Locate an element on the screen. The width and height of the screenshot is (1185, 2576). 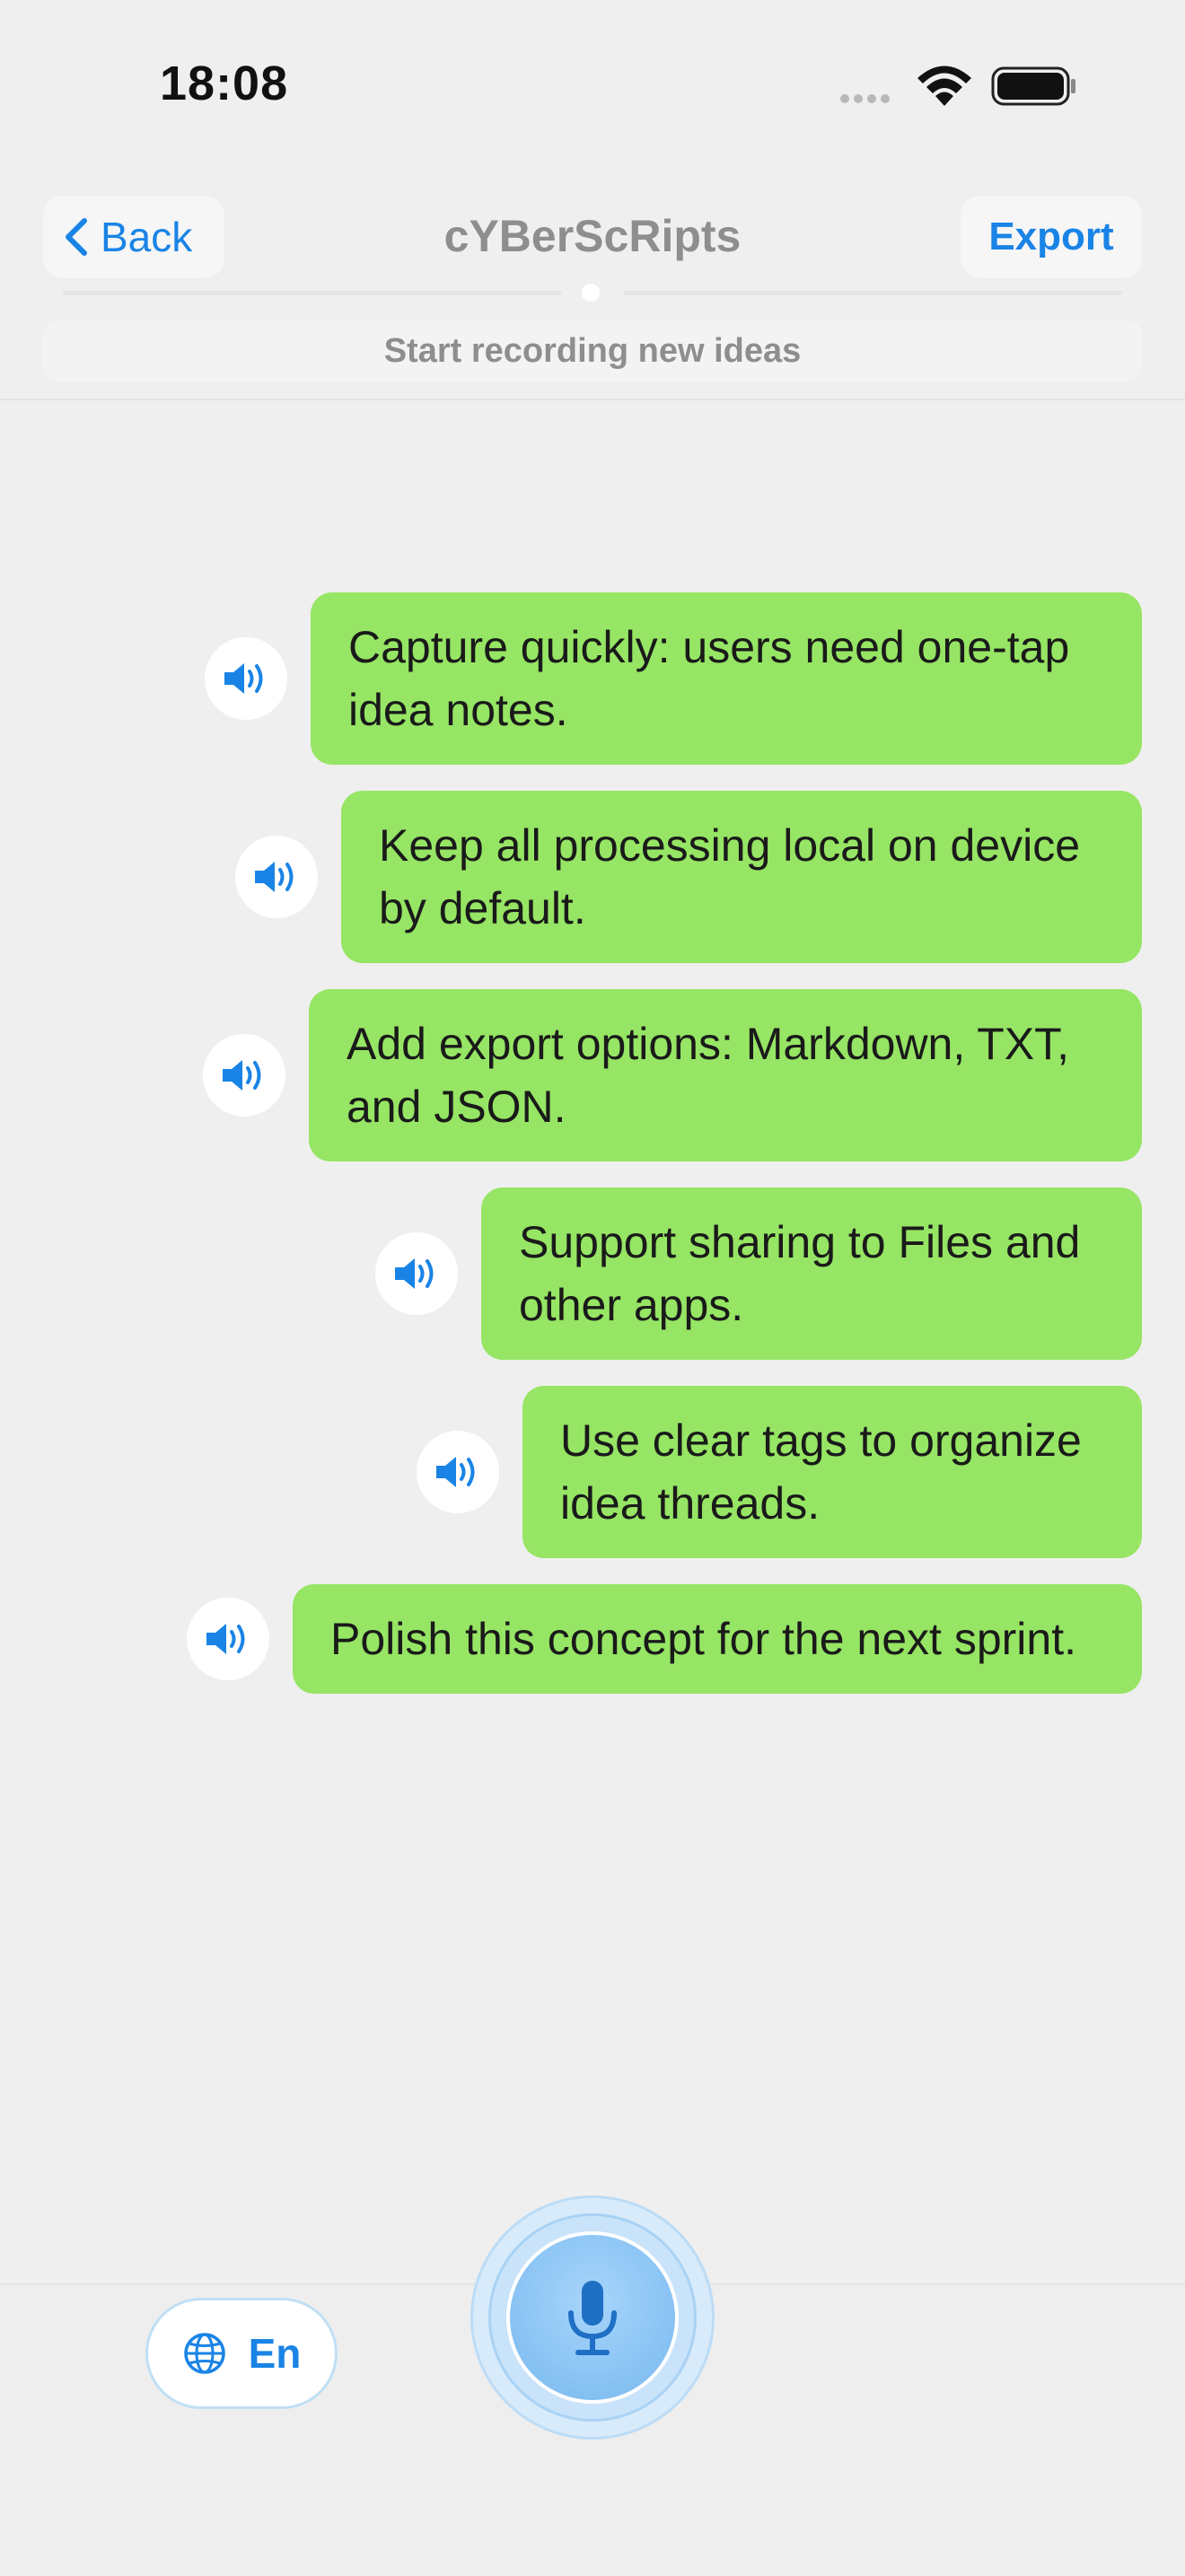
language-button: En is located at coordinates (241, 2353).